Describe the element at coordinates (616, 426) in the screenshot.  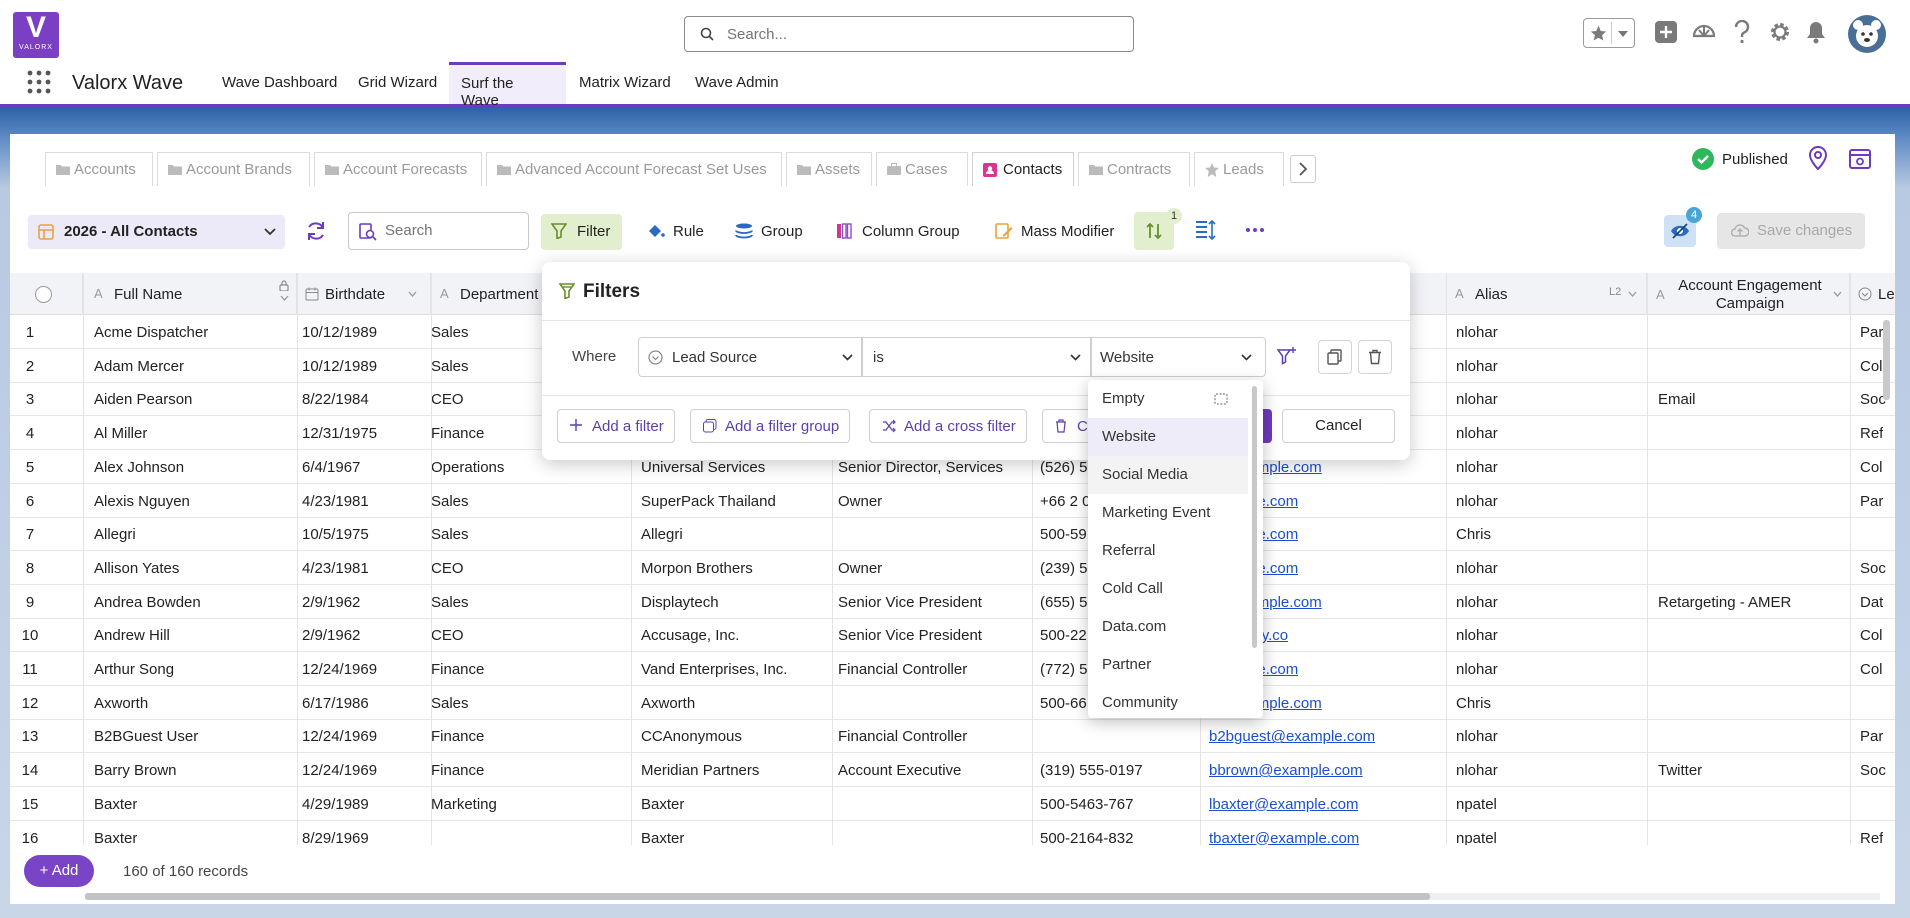
I see `add-filter-button: Add a filter` at that location.